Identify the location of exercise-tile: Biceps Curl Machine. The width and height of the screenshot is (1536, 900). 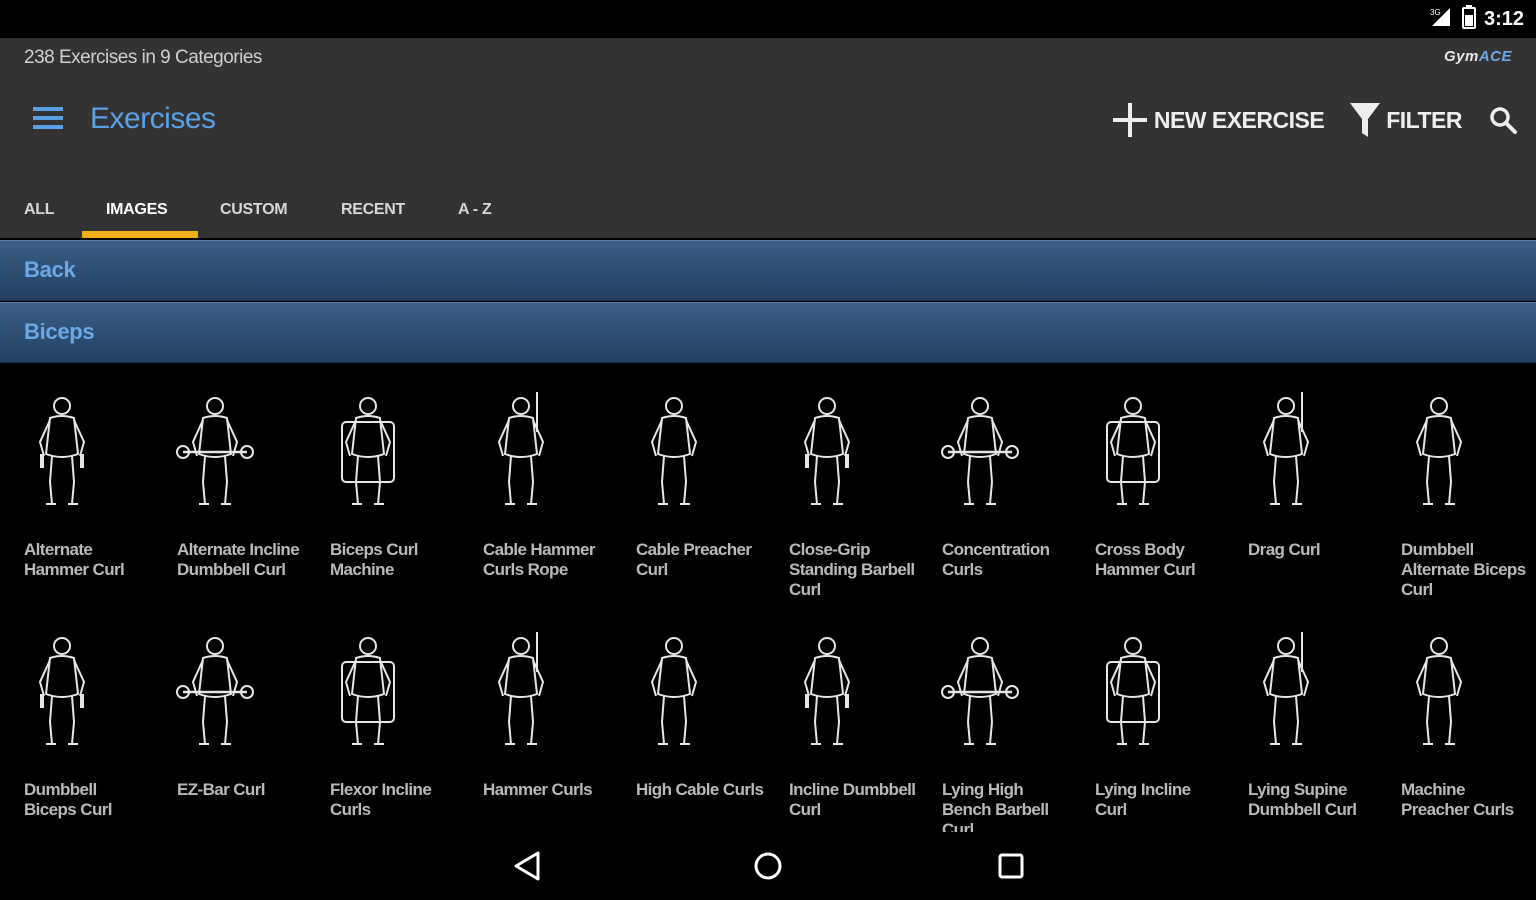
(381, 507).